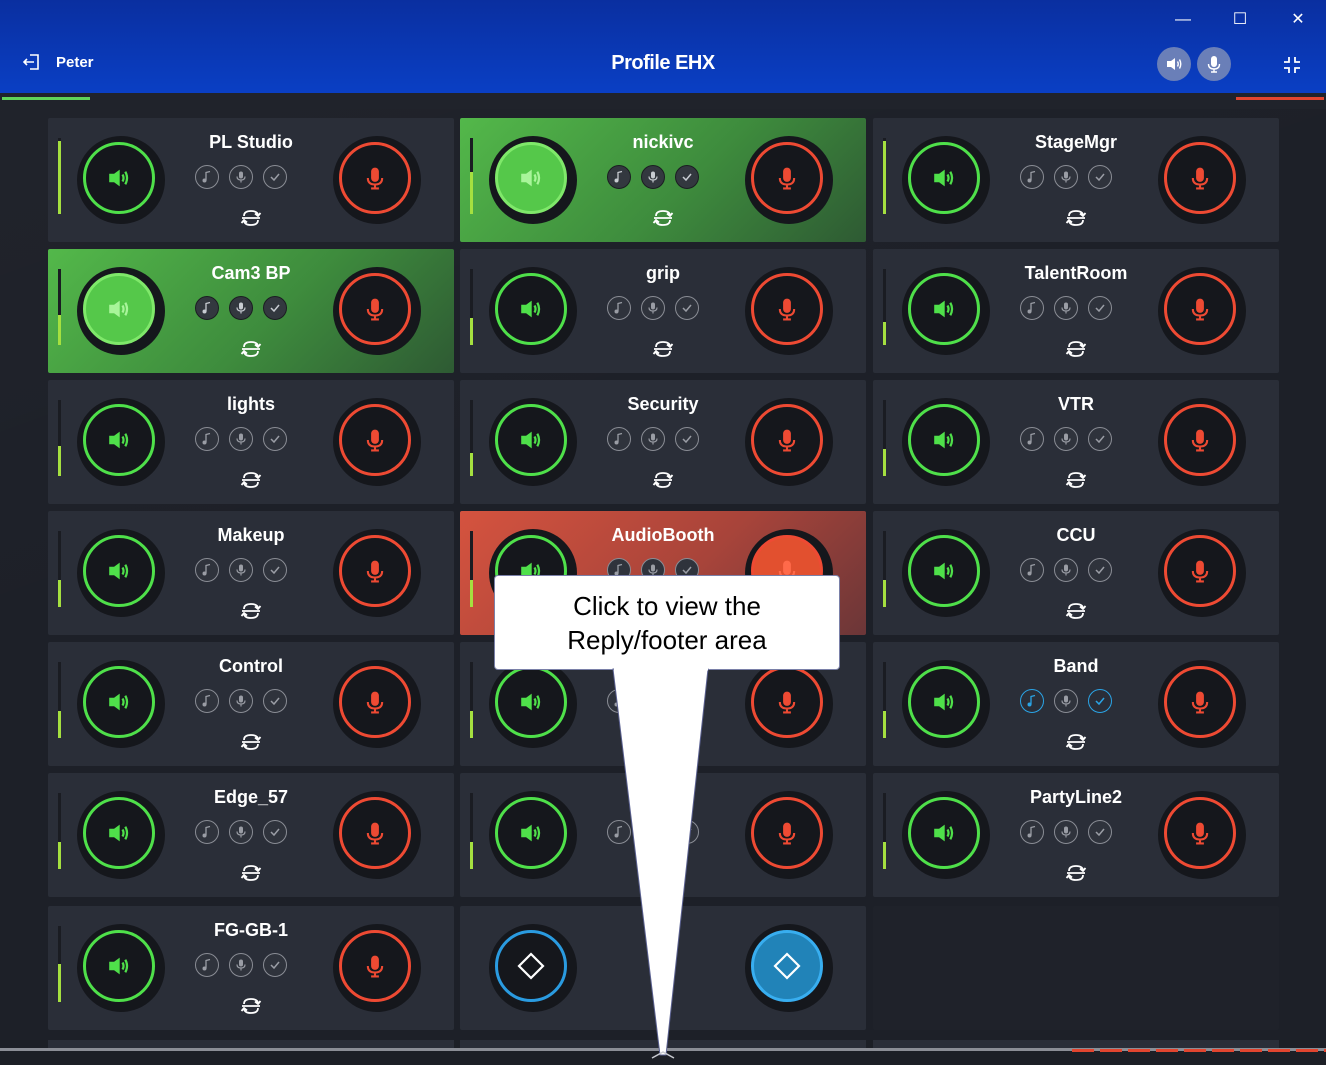  What do you see at coordinates (660, 863) in the screenshot?
I see `callout-pointer` at bounding box center [660, 863].